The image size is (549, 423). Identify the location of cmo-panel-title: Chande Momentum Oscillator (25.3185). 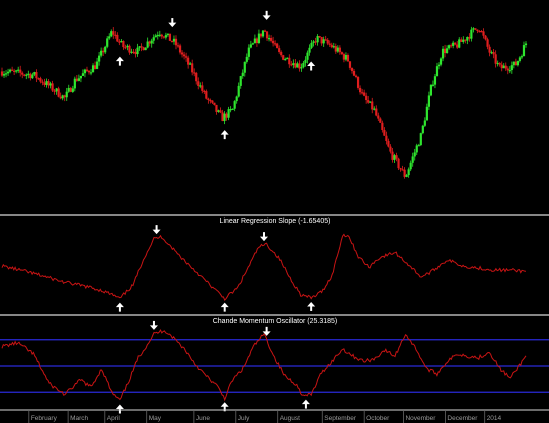
(275, 321).